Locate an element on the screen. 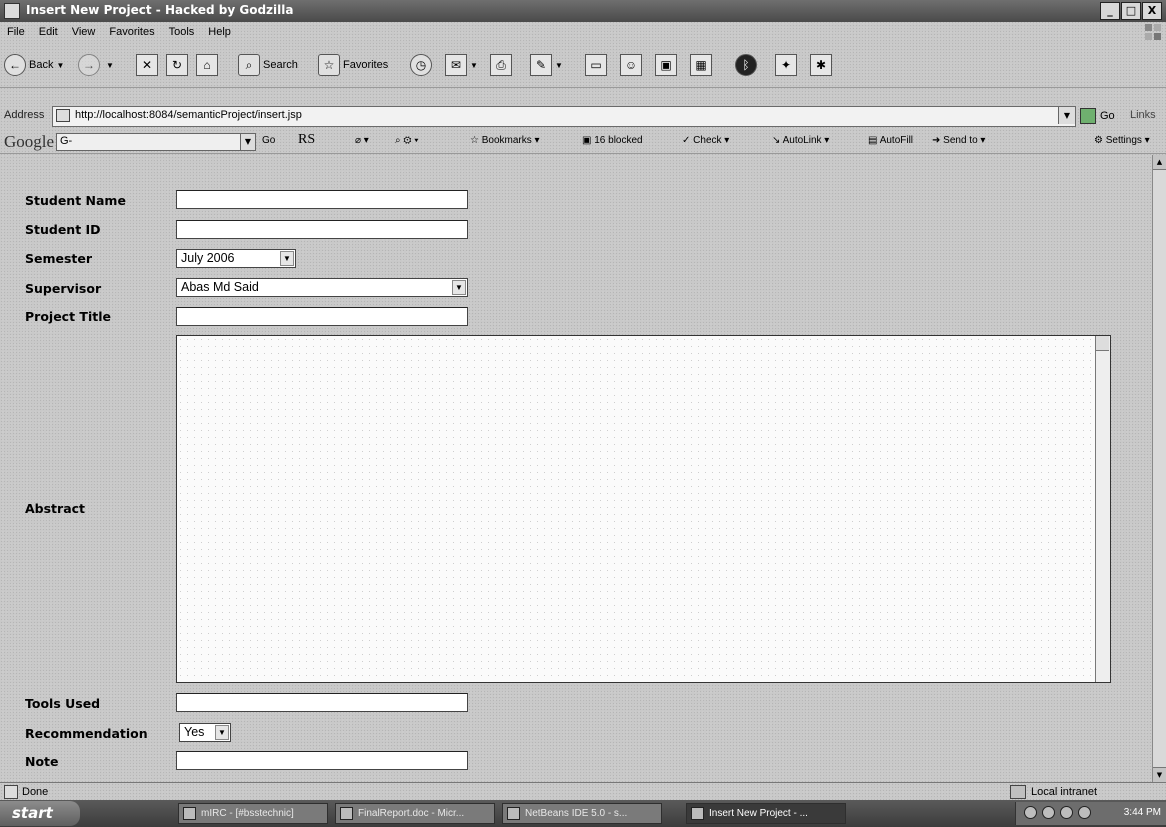 The height and width of the screenshot is (827, 1166). back-button: ← Back ▼ is located at coordinates (34, 65).